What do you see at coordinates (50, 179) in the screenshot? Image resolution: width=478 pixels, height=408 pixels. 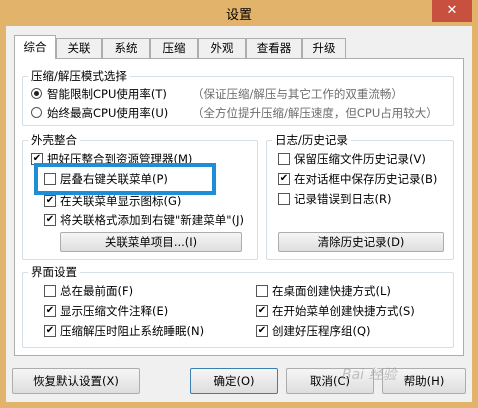 I see `checkbox-cascade-menu` at bounding box center [50, 179].